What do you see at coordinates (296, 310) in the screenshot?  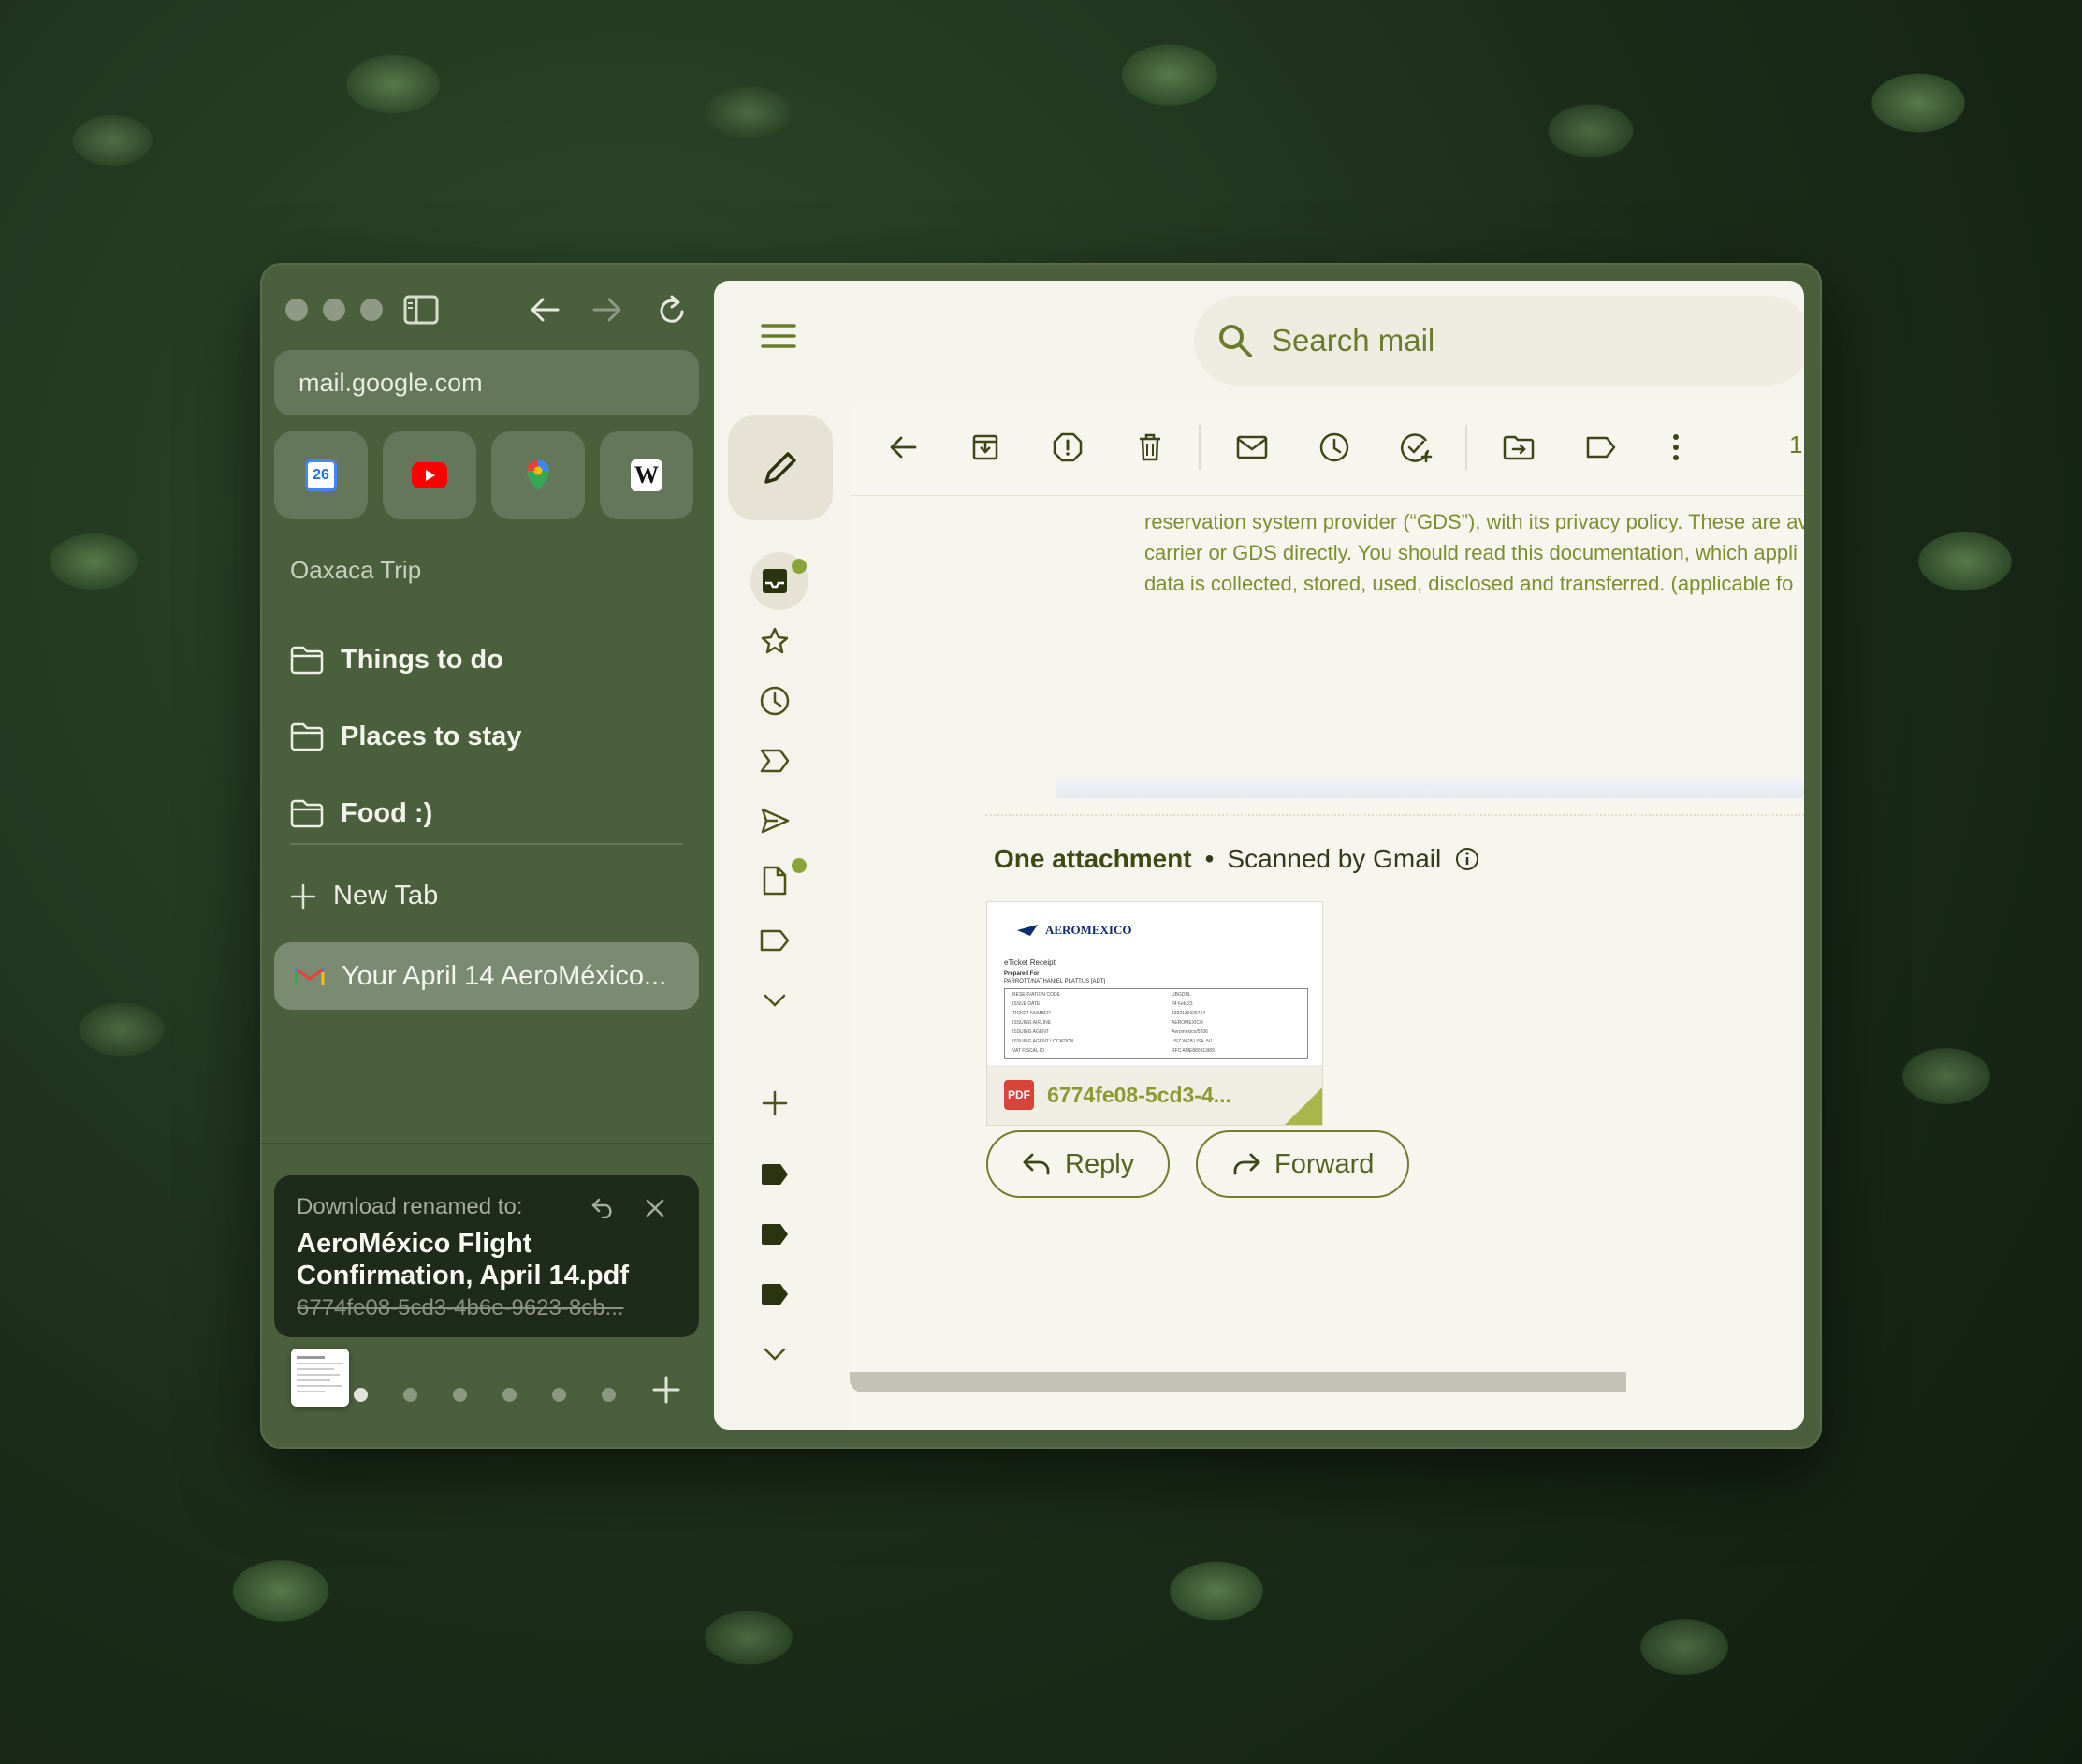 I see `close-window-button` at bounding box center [296, 310].